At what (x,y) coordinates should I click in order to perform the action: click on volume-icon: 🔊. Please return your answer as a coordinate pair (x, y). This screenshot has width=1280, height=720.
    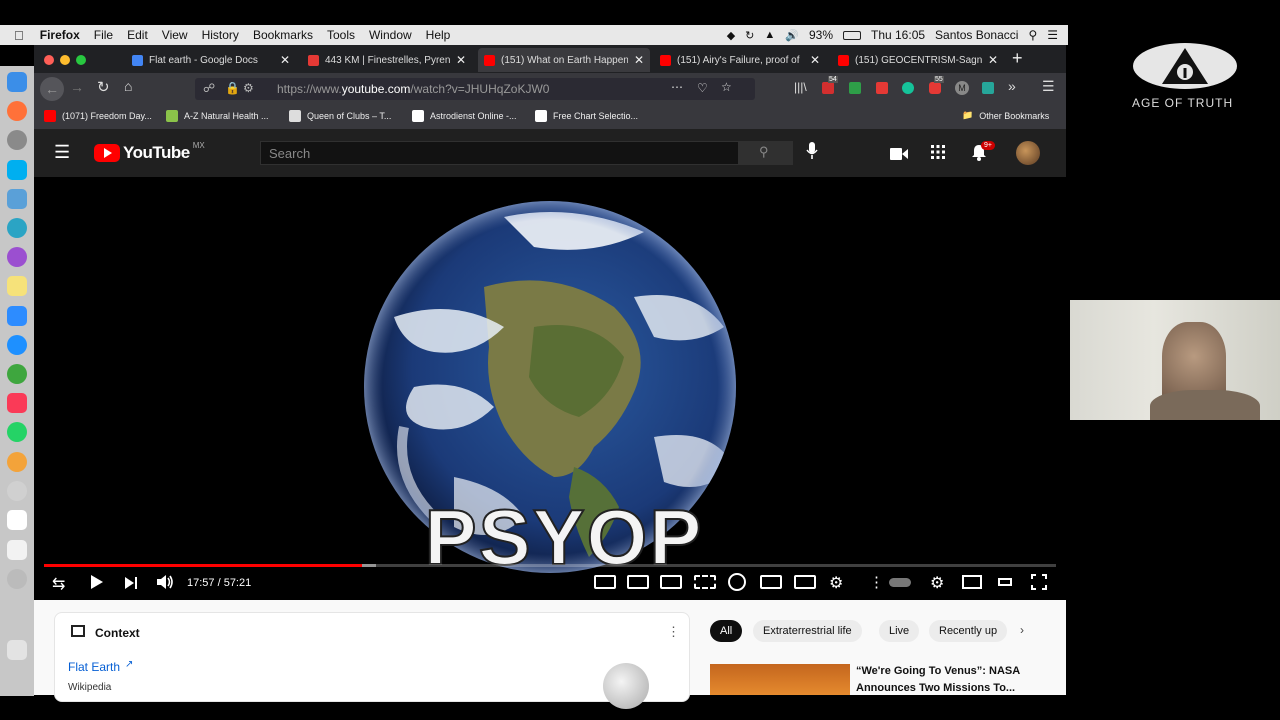
    Looking at the image, I should click on (792, 35).